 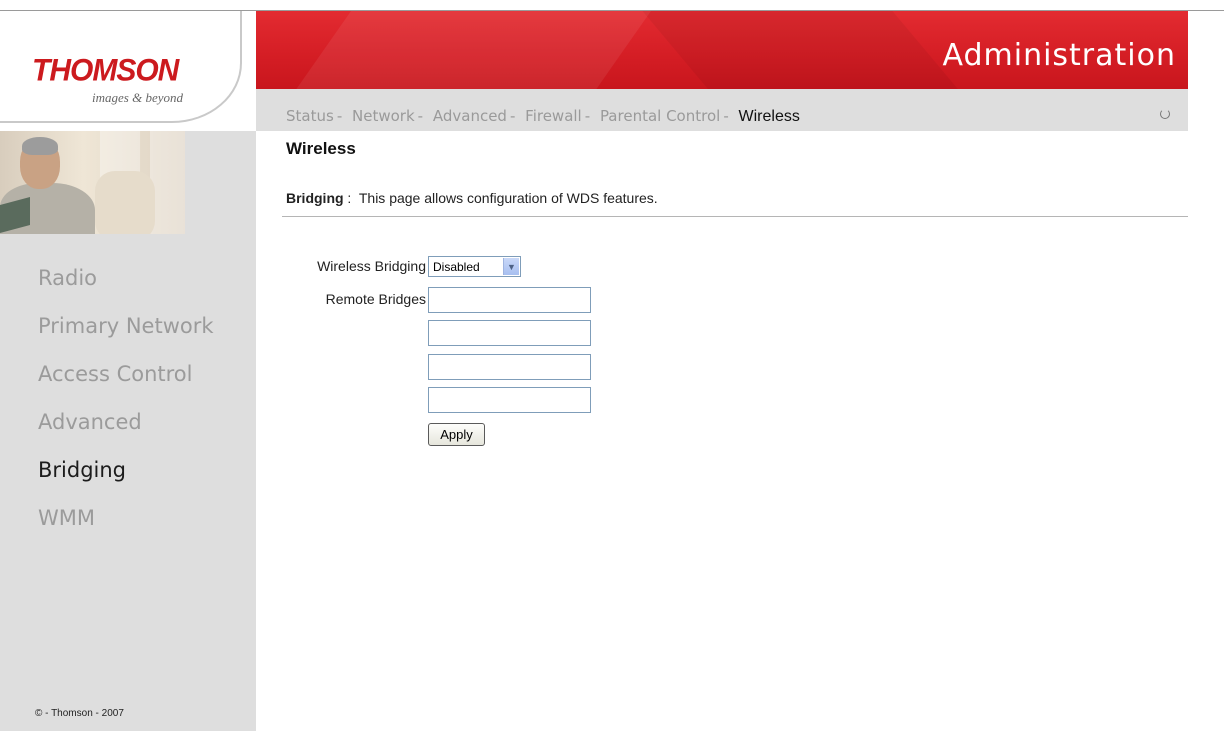 I want to click on header-banner: Administration, so click(x=722, y=50).